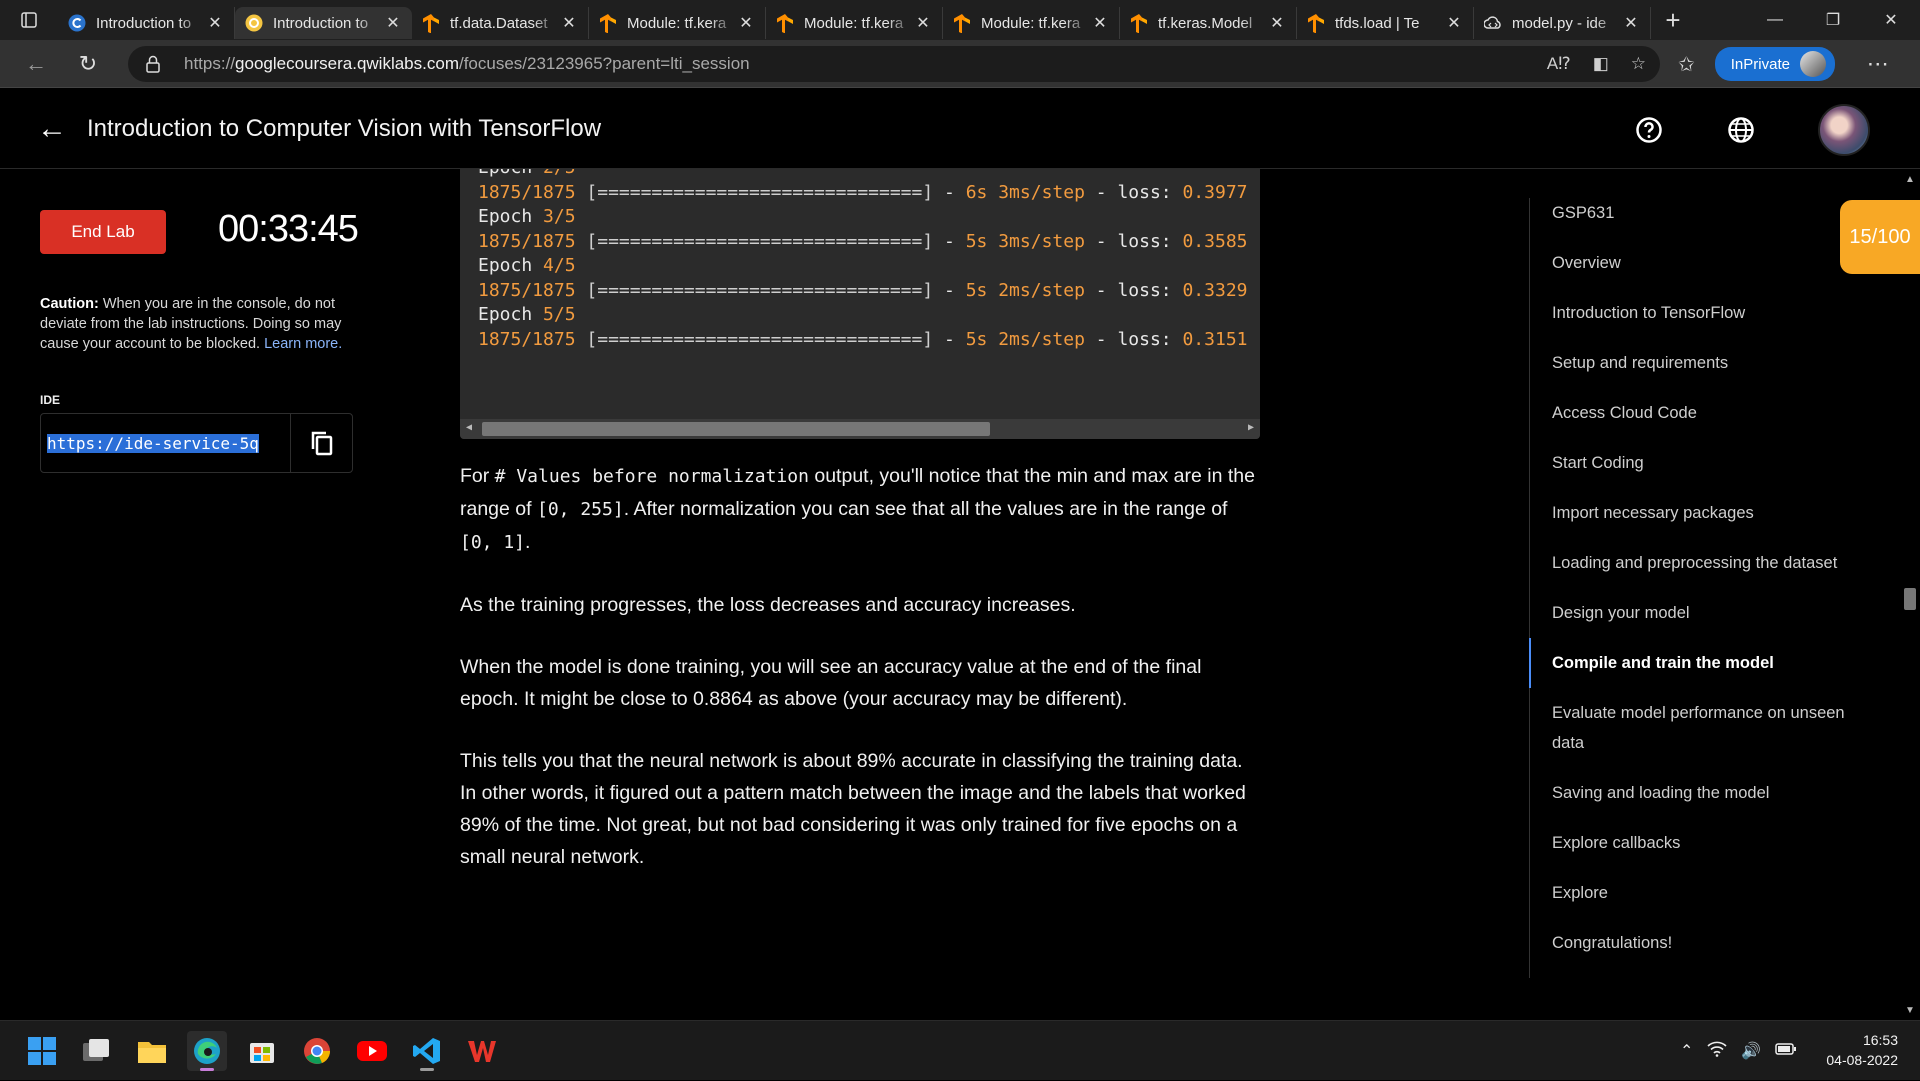 The height and width of the screenshot is (1081, 1920). What do you see at coordinates (1699, 663) in the screenshot?
I see `toc-item: Compile and train the model` at bounding box center [1699, 663].